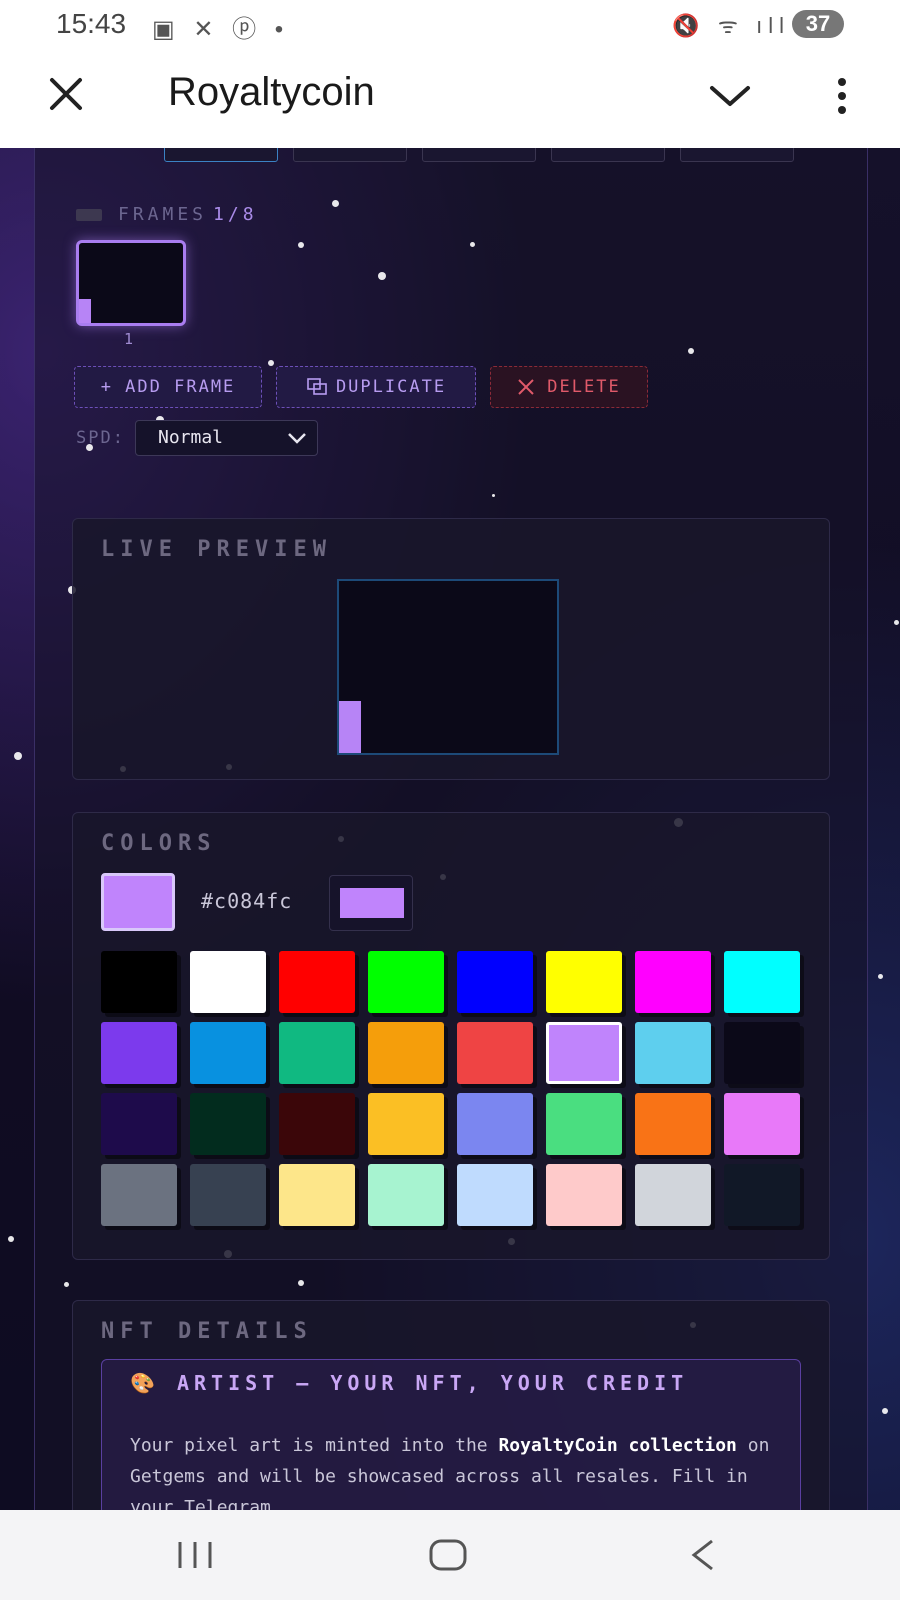 This screenshot has height=1600, width=900. Describe the element at coordinates (168, 387) in the screenshot. I see `add-frame-button: + ADD FRAME` at that location.